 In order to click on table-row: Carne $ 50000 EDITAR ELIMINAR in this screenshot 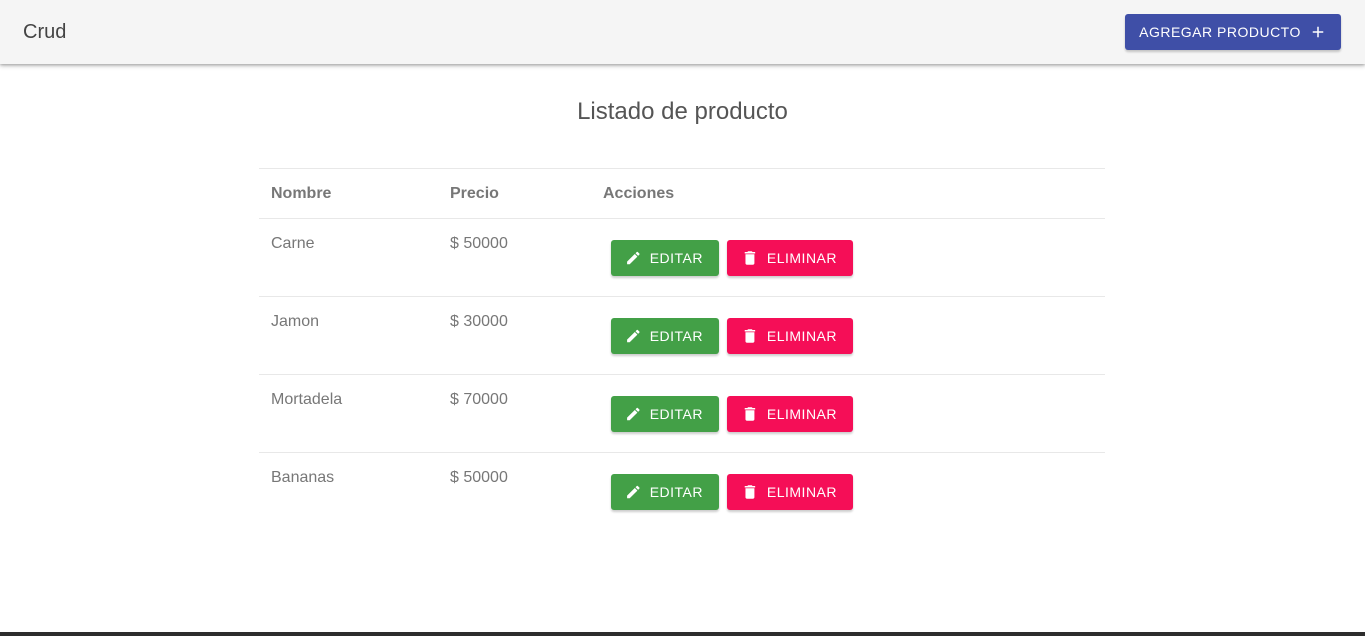, I will do `click(682, 258)`.